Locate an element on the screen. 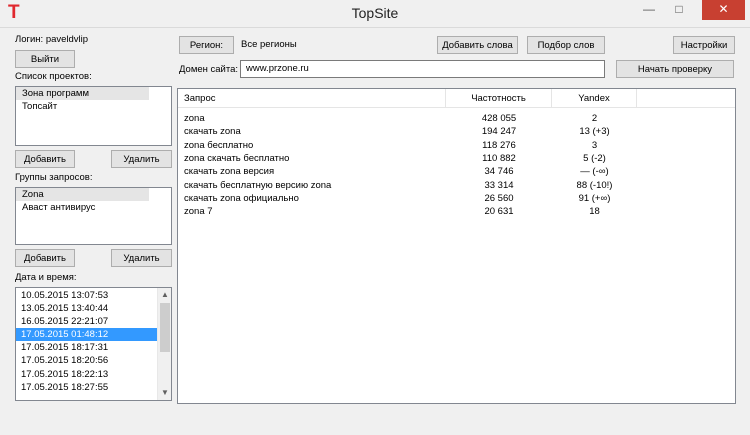  cell-yandex: 18 is located at coordinates (594, 212).